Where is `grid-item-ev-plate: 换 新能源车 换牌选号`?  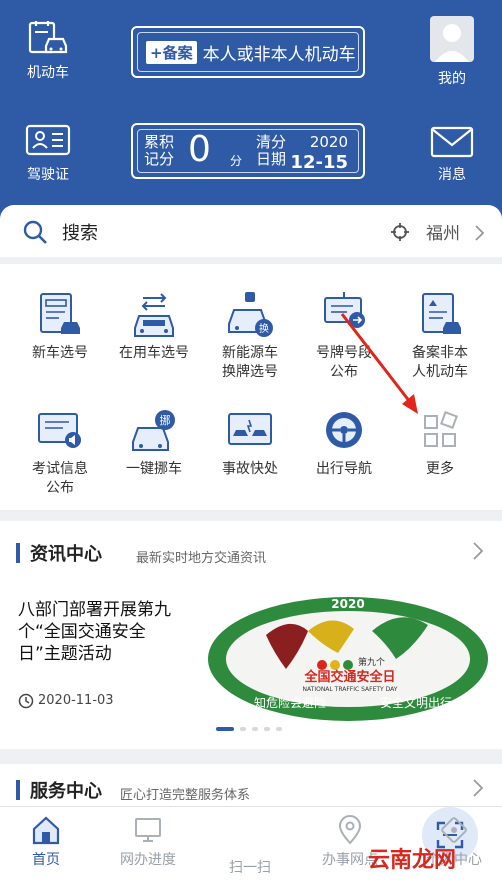 grid-item-ev-plate: 换 新能源车 换牌选号 is located at coordinates (250, 336).